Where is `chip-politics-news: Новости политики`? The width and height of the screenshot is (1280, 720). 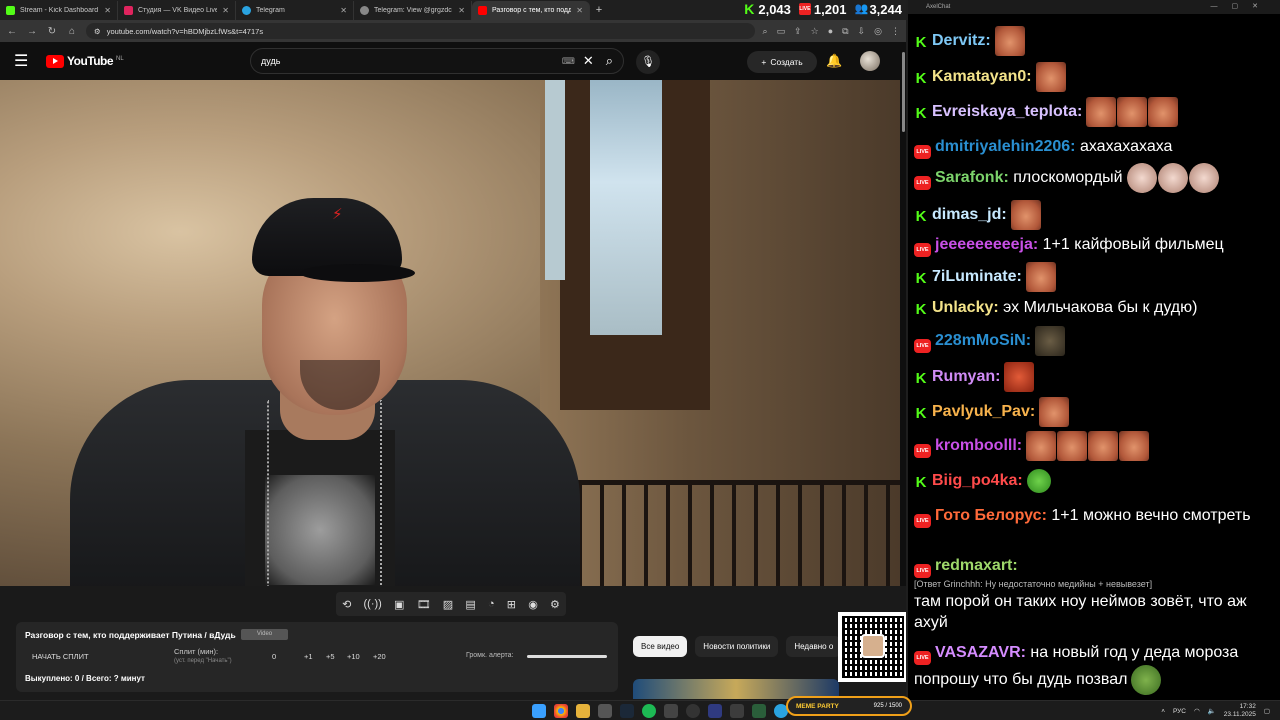
chip-politics-news: Новости политики is located at coordinates (737, 646).